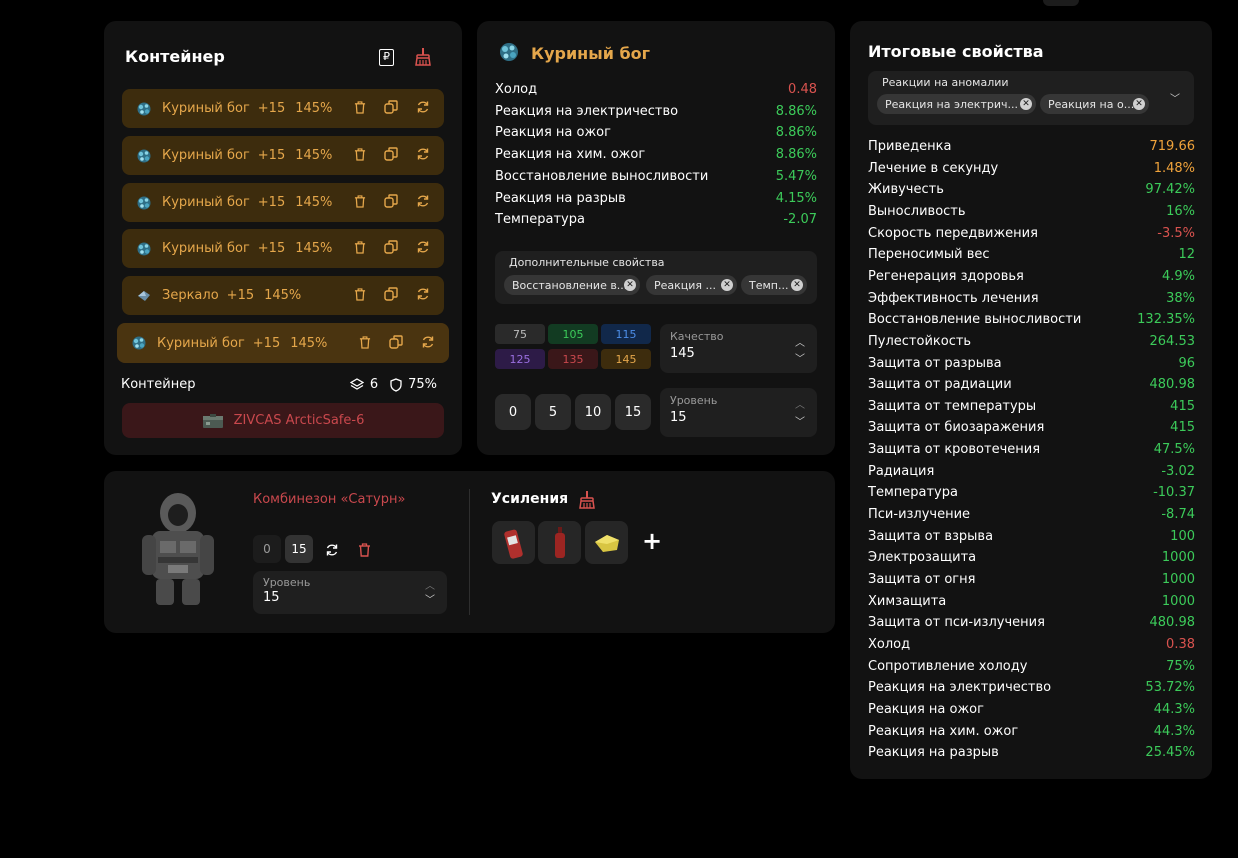 The width and height of the screenshot is (1238, 858). Describe the element at coordinates (314, 108) in the screenshot. I see `item-percent: 145%` at that location.